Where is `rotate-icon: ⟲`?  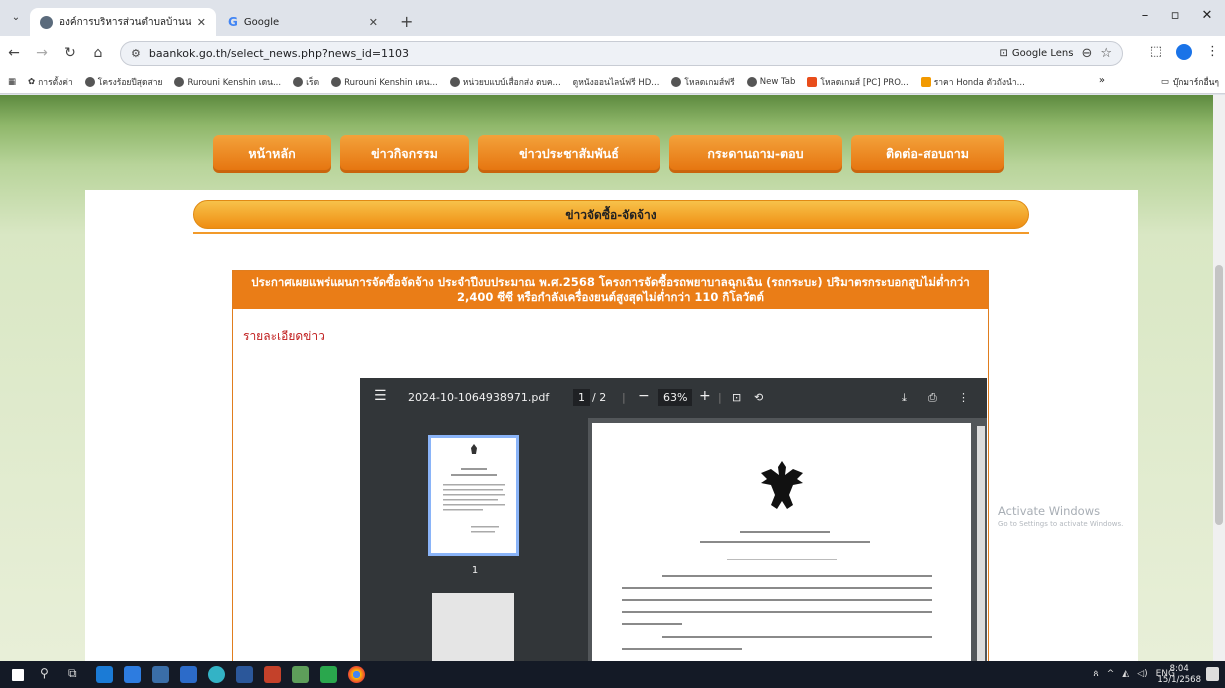
rotate-icon: ⟲ is located at coordinates (758, 397).